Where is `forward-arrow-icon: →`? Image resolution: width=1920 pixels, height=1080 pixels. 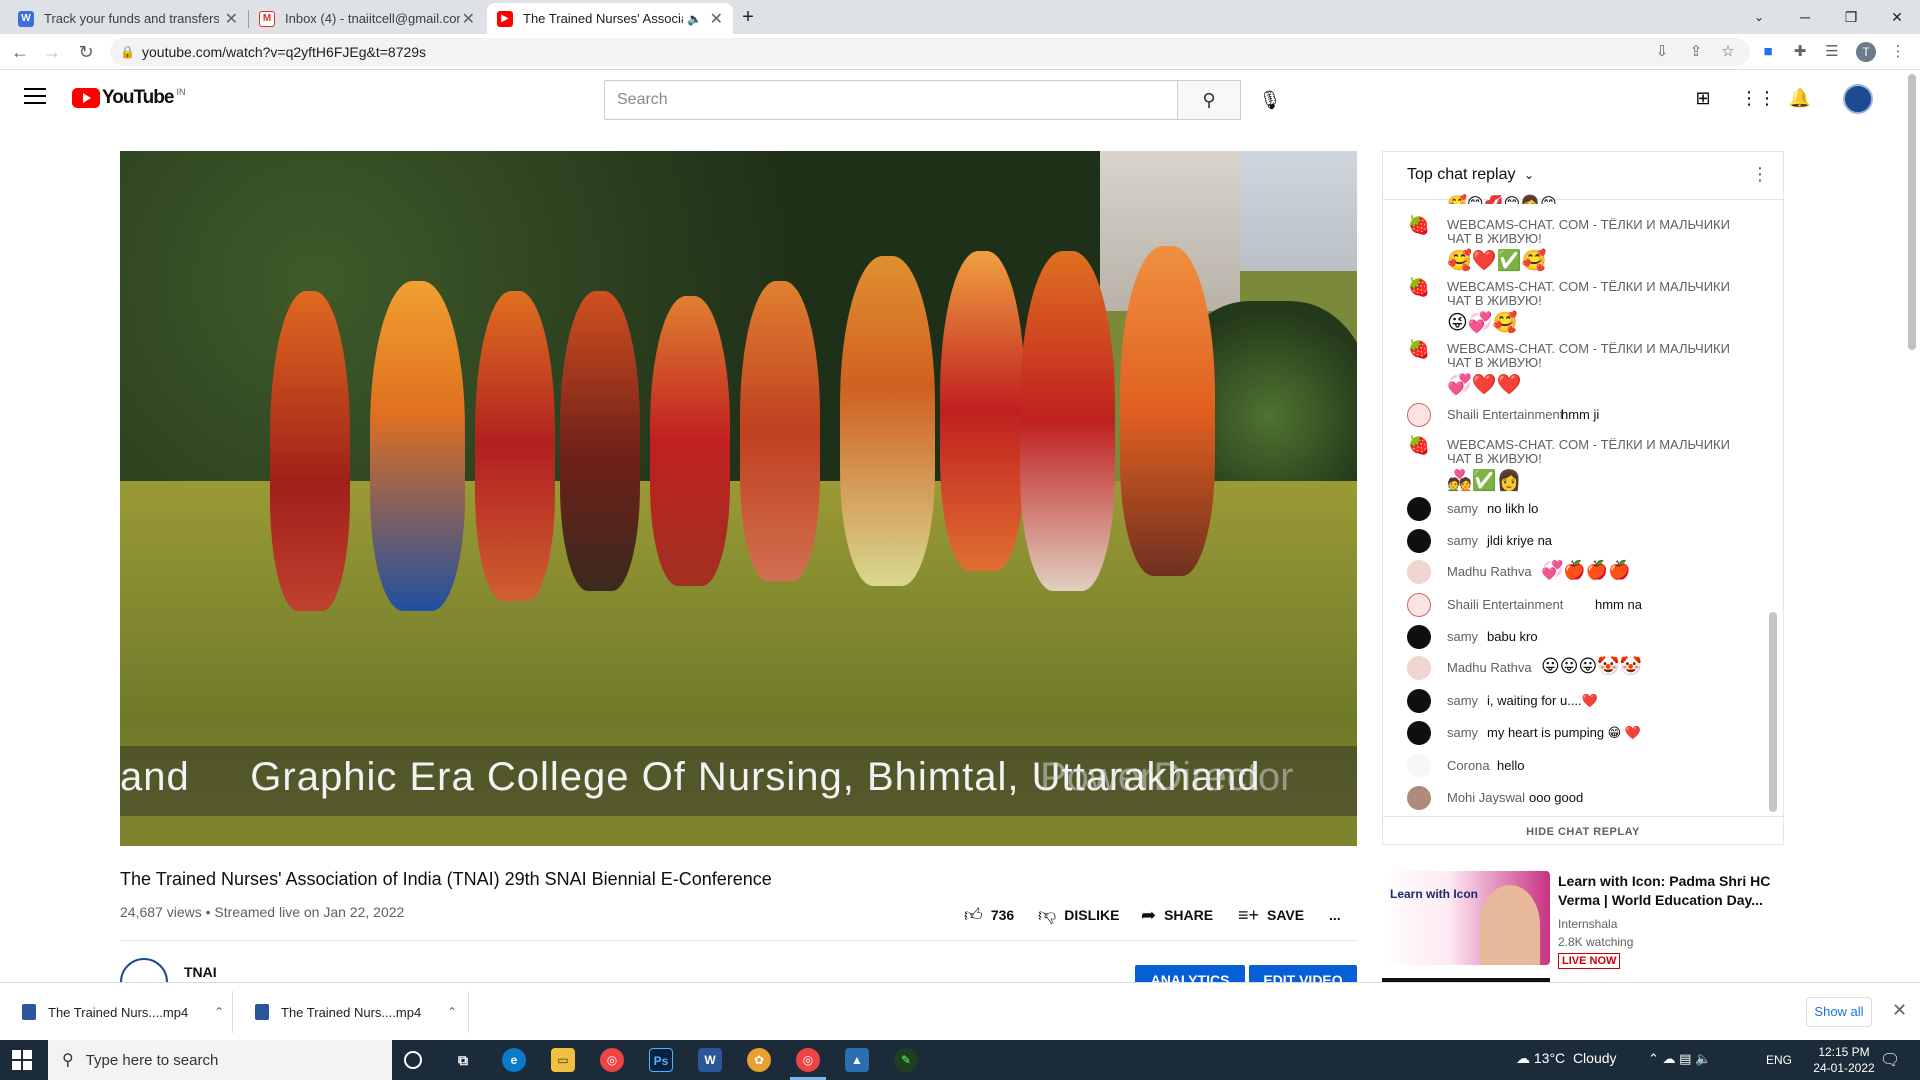 forward-arrow-icon: → is located at coordinates (52, 52).